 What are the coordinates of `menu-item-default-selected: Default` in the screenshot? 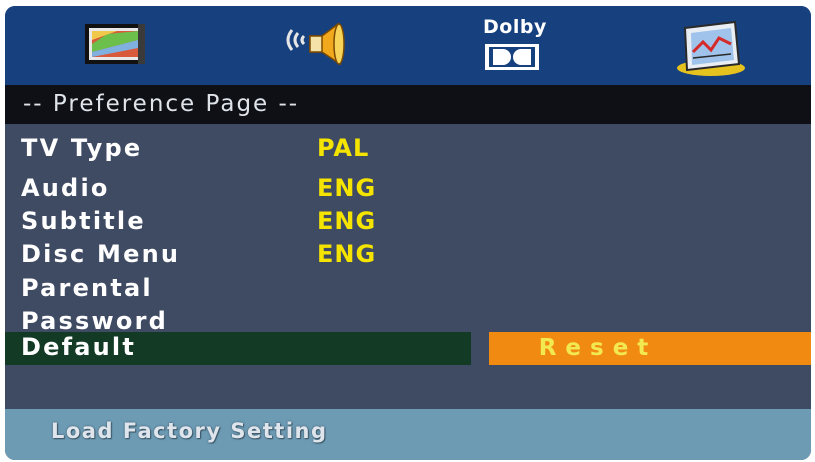 It's located at (238, 348).